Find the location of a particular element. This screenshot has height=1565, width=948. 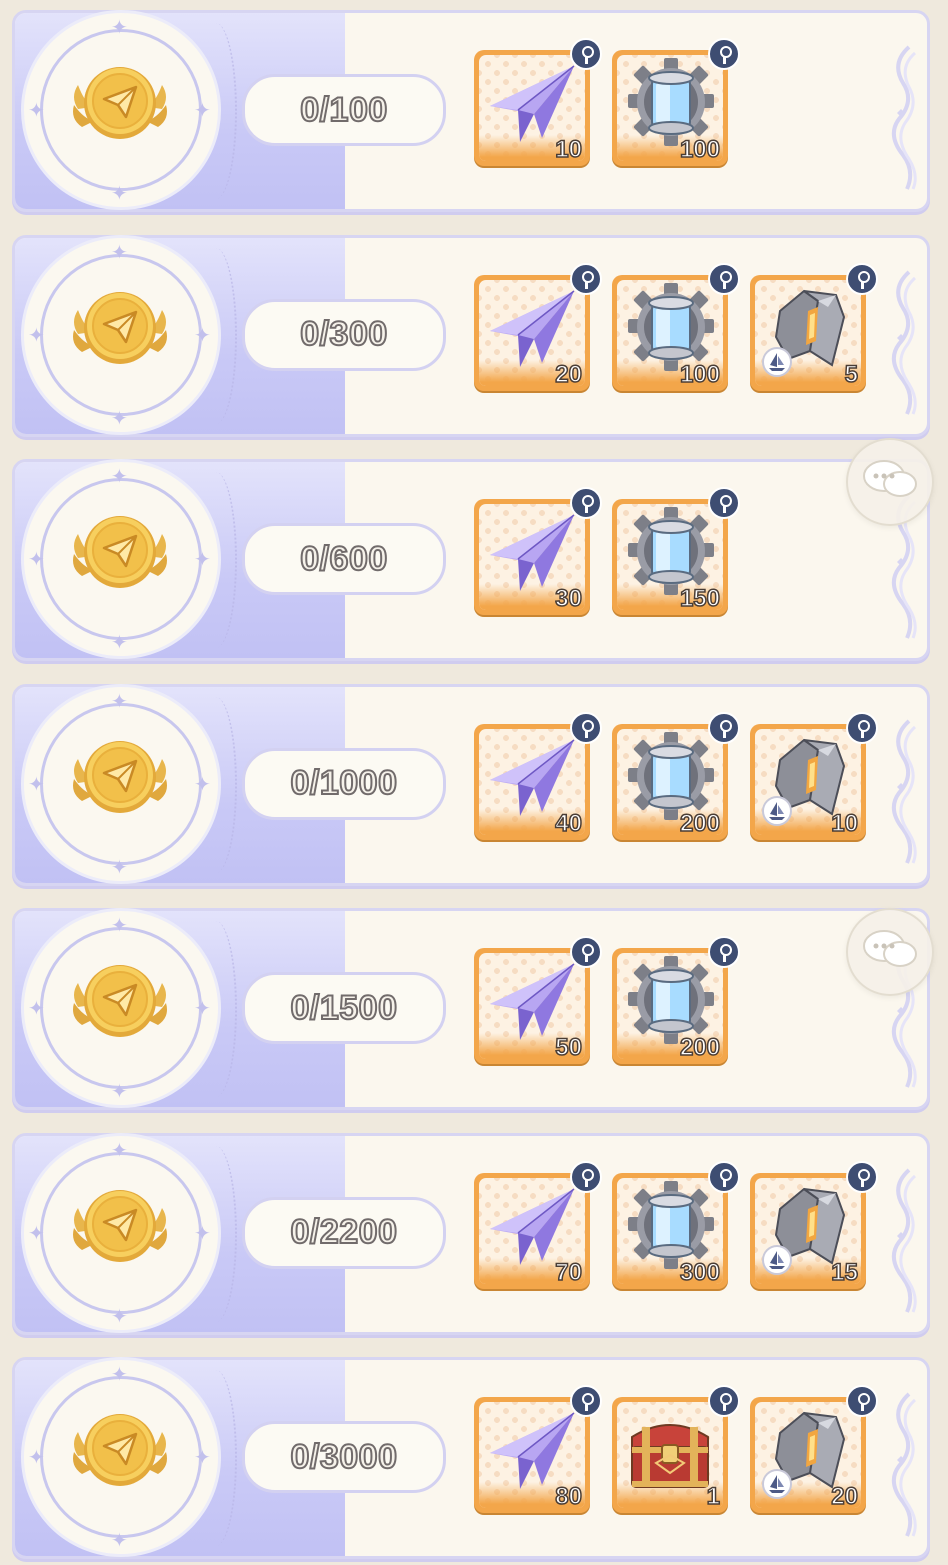

reward-item: 5 is located at coordinates (814, 326).